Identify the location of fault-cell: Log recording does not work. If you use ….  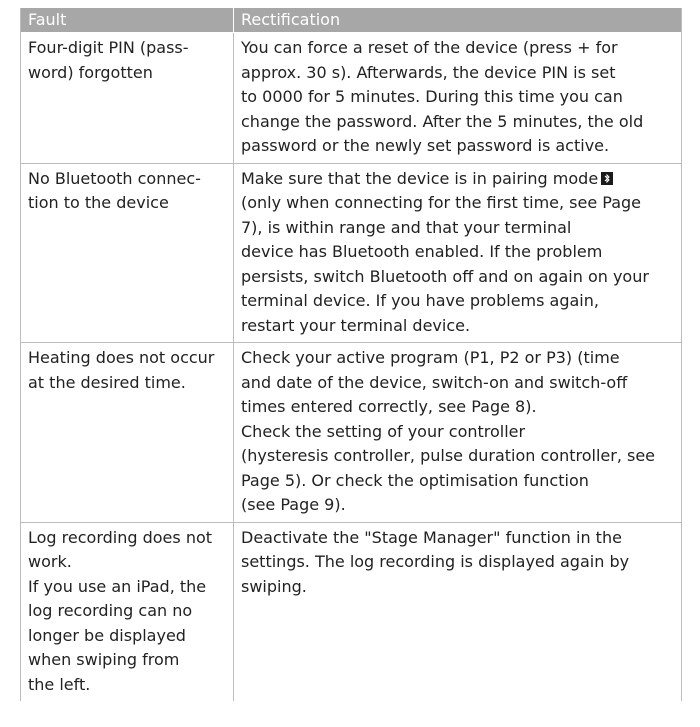
(127, 611).